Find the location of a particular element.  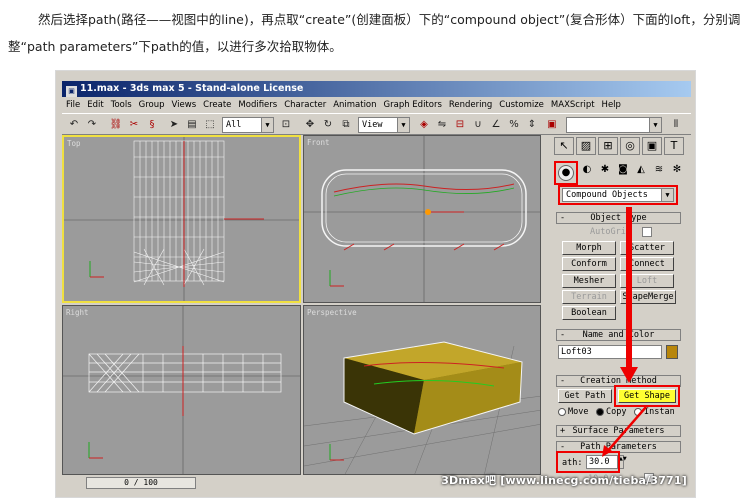

viewport-front: Front is located at coordinates (422, 219).